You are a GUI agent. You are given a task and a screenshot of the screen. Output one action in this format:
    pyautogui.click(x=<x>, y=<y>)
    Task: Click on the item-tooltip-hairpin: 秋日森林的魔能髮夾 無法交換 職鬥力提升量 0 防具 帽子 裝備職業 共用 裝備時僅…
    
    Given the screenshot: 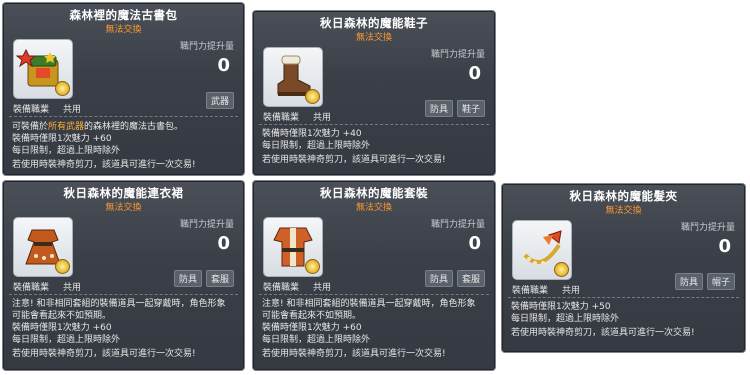 What is the action you would take?
    pyautogui.click(x=623, y=268)
    